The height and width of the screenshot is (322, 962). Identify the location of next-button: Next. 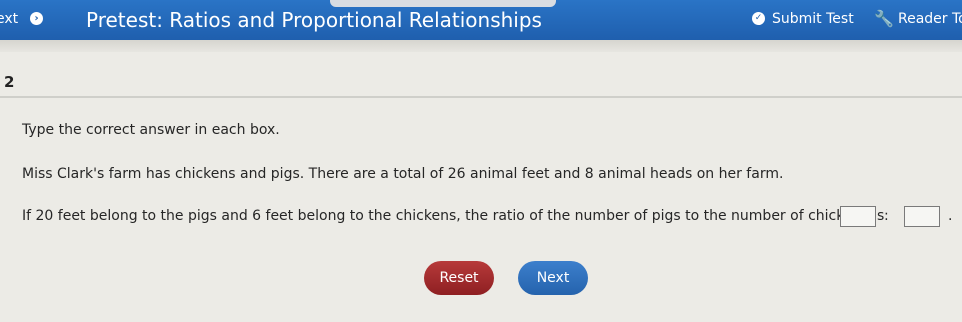
(553, 278).